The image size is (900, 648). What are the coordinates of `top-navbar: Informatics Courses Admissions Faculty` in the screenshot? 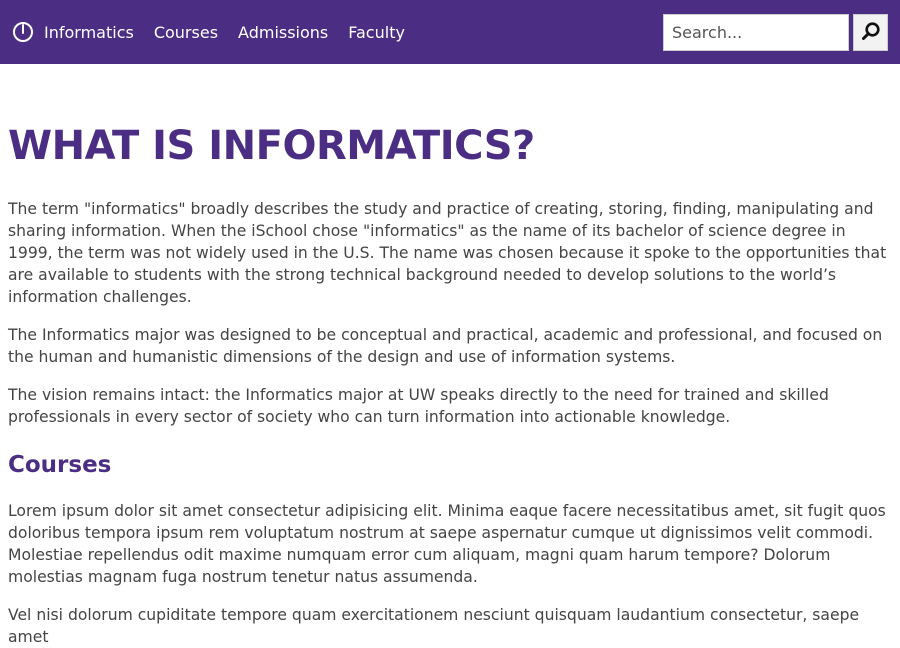 It's located at (450, 32).